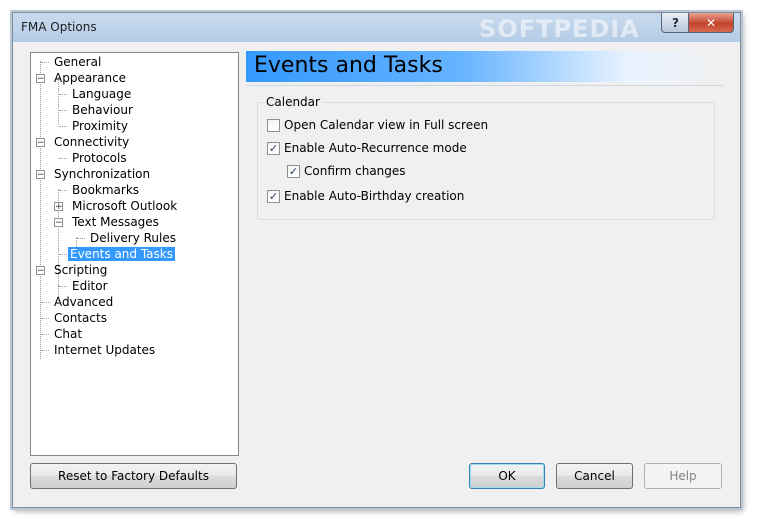  I want to click on confirm-changes-checkbox: ✓, so click(293, 171).